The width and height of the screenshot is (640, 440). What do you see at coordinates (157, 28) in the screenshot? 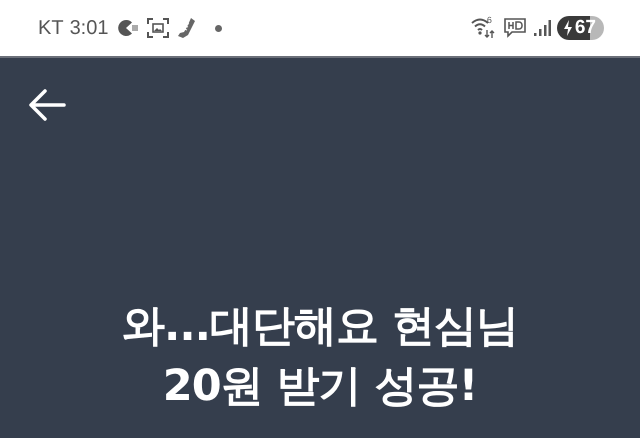
I see `screenshot-icon` at bounding box center [157, 28].